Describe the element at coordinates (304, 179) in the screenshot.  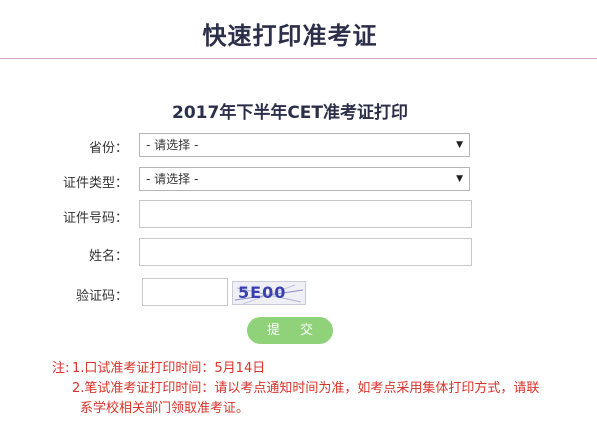
I see `id-type-select: - 请选择 - ▼` at that location.